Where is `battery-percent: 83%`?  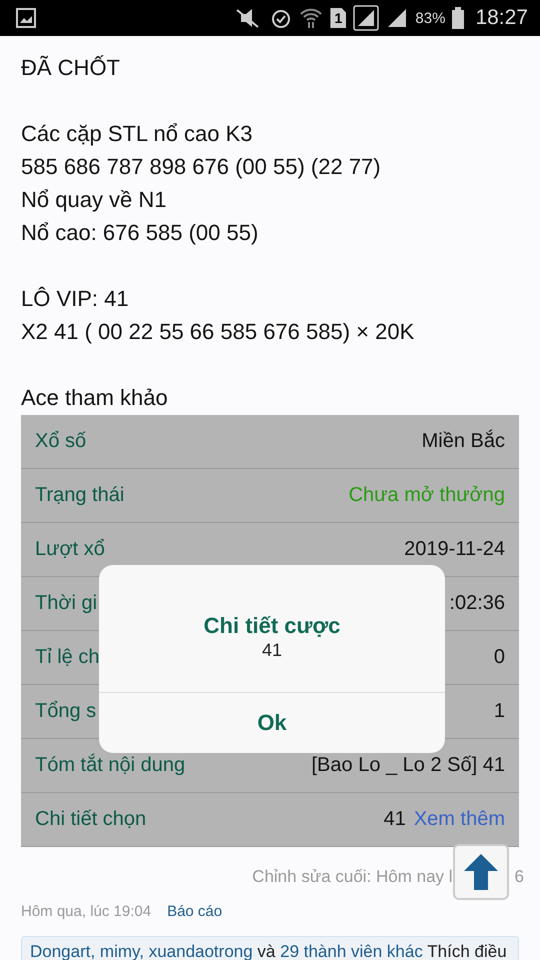 battery-percent: 83% is located at coordinates (430, 18).